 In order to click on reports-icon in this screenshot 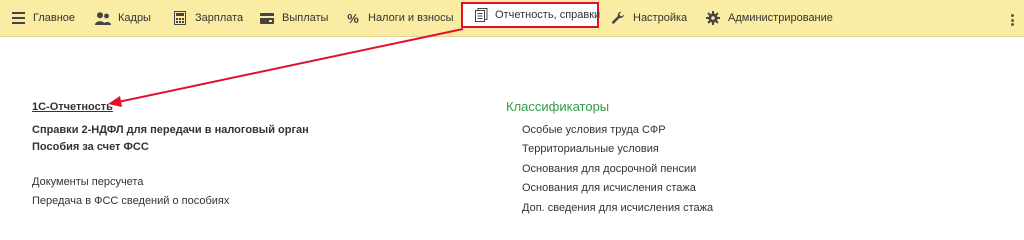, I will do `click(481, 15)`.